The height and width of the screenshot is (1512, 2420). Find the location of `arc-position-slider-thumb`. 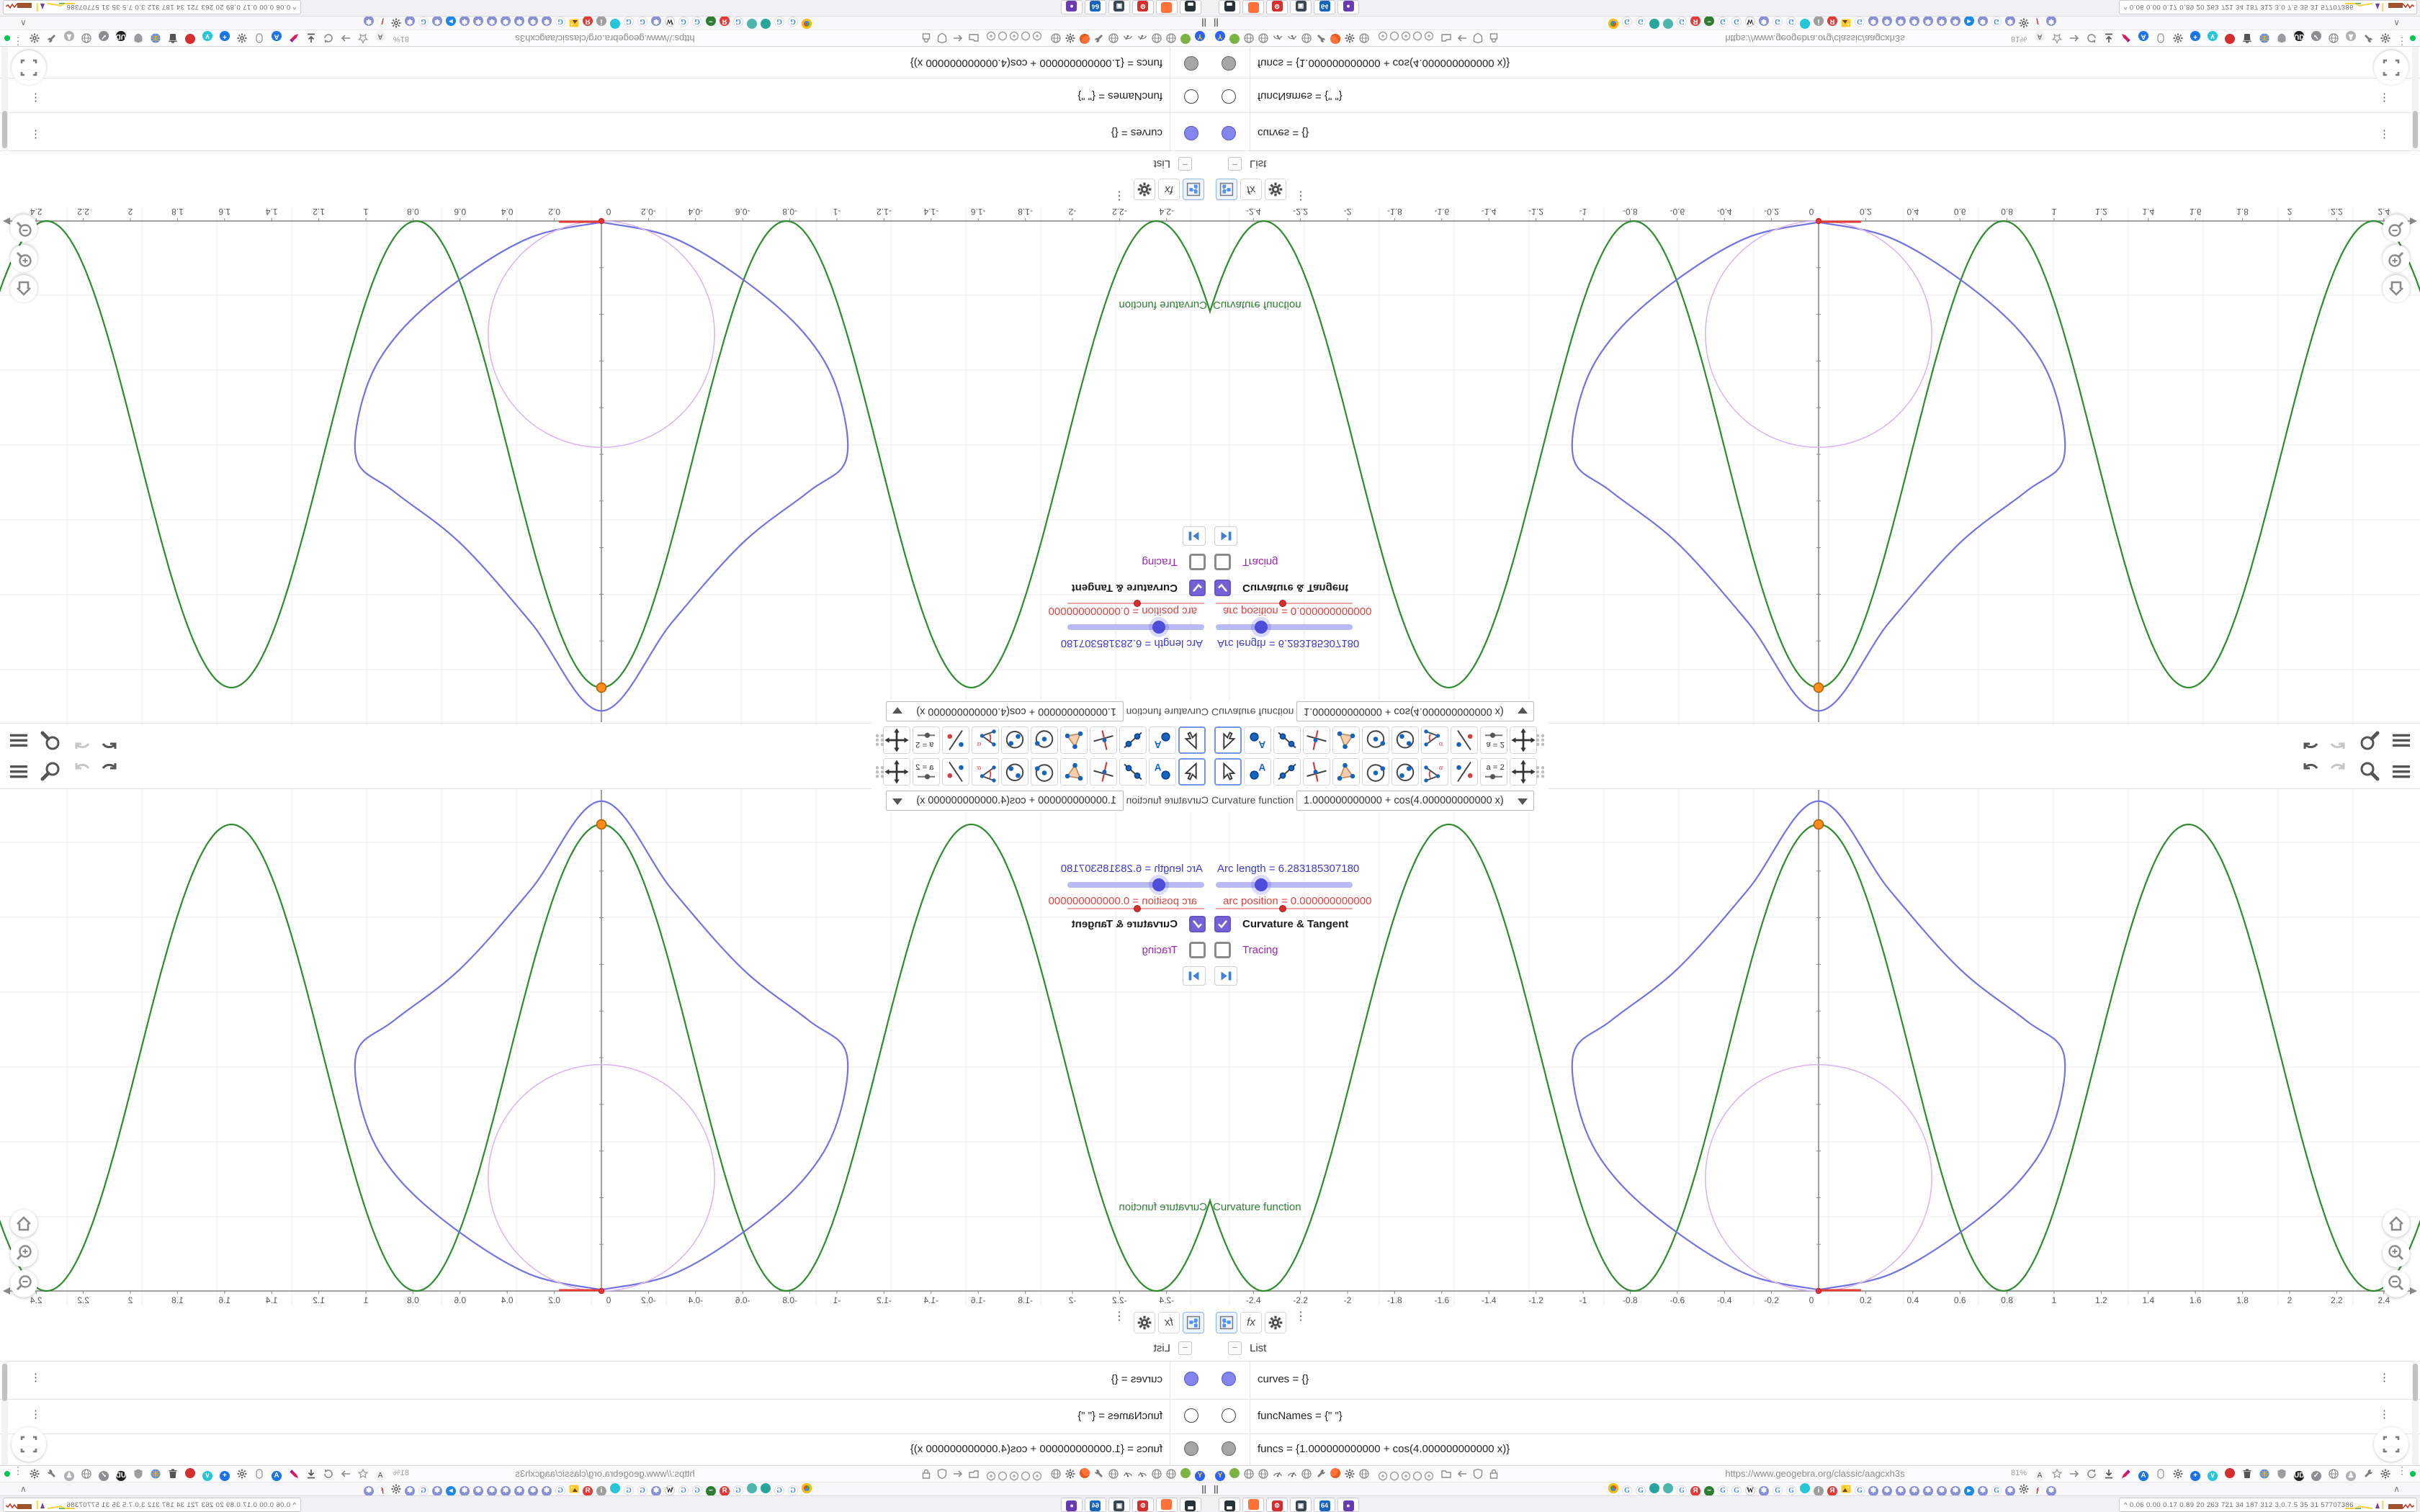

arc-position-slider-thumb is located at coordinates (1137, 908).